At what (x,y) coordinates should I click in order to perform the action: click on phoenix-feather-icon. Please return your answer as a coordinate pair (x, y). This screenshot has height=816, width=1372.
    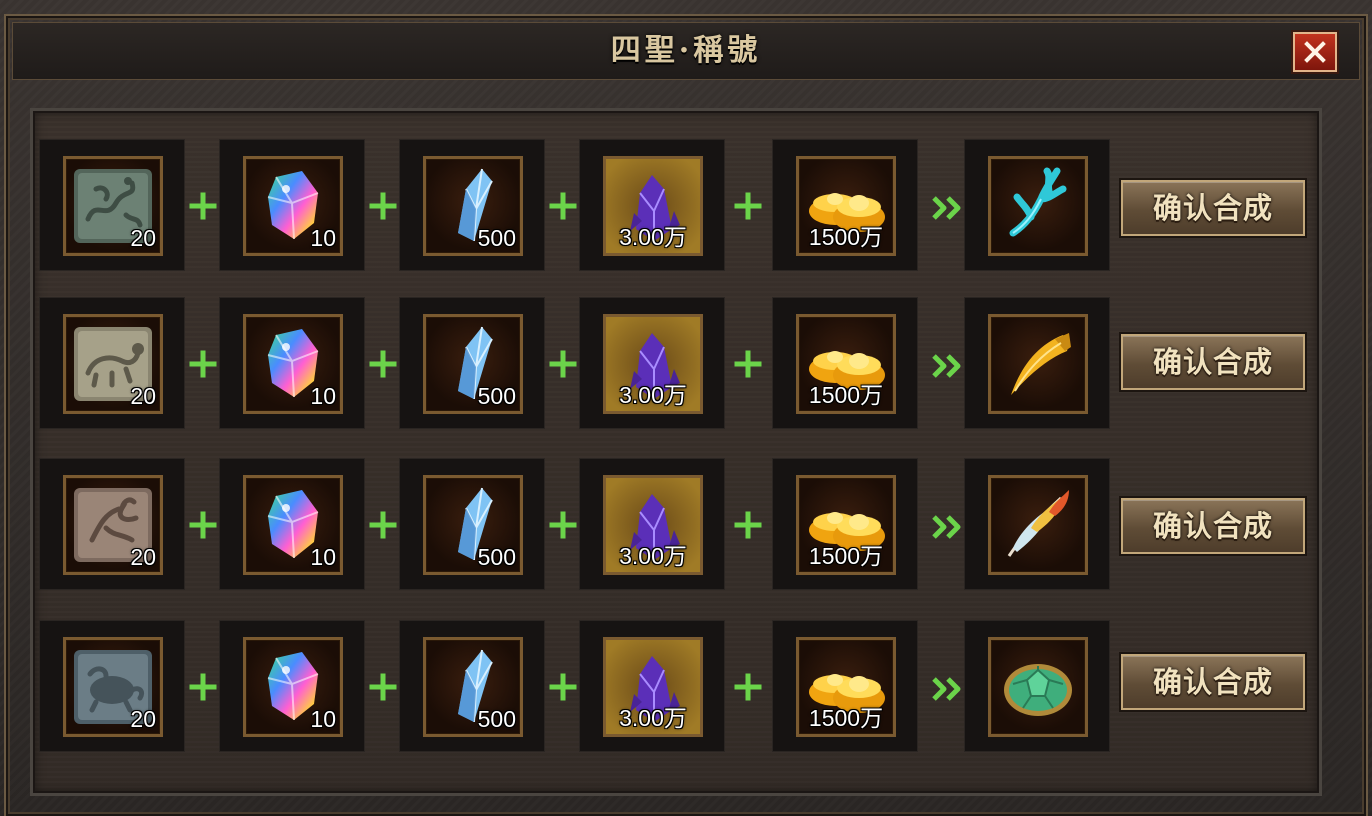
    Looking at the image, I should click on (1038, 523).